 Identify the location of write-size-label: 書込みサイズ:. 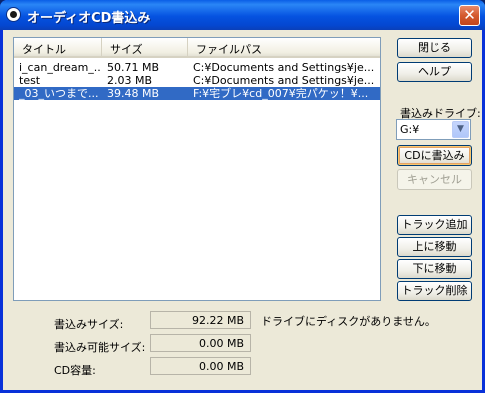
(89, 324).